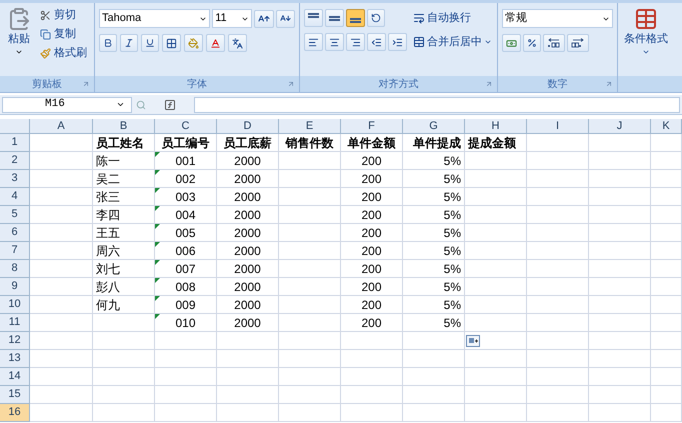 This screenshot has width=682, height=423. What do you see at coordinates (285, 19) in the screenshot?
I see `shrink-font-button` at bounding box center [285, 19].